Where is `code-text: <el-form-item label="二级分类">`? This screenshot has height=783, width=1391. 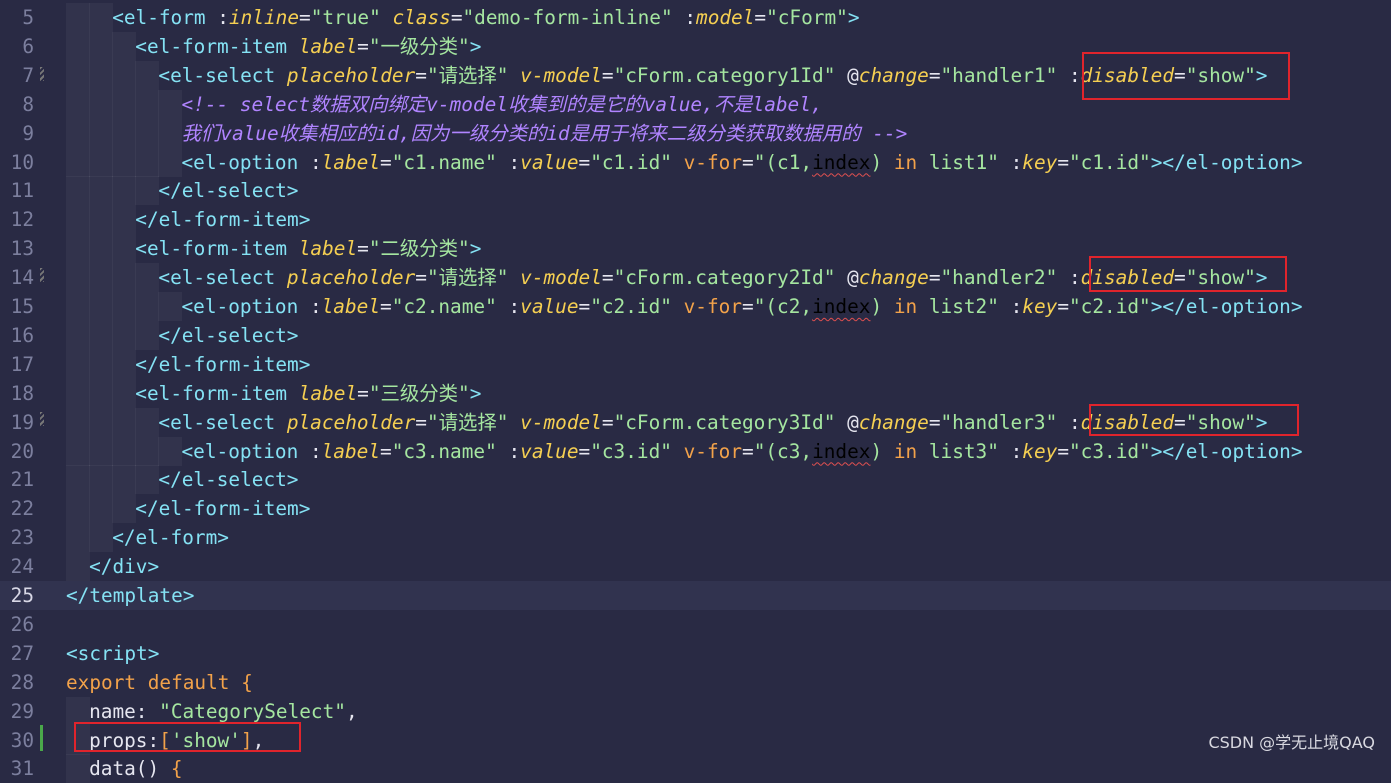 code-text: <el-form-item label="二级分类"> is located at coordinates (308, 248).